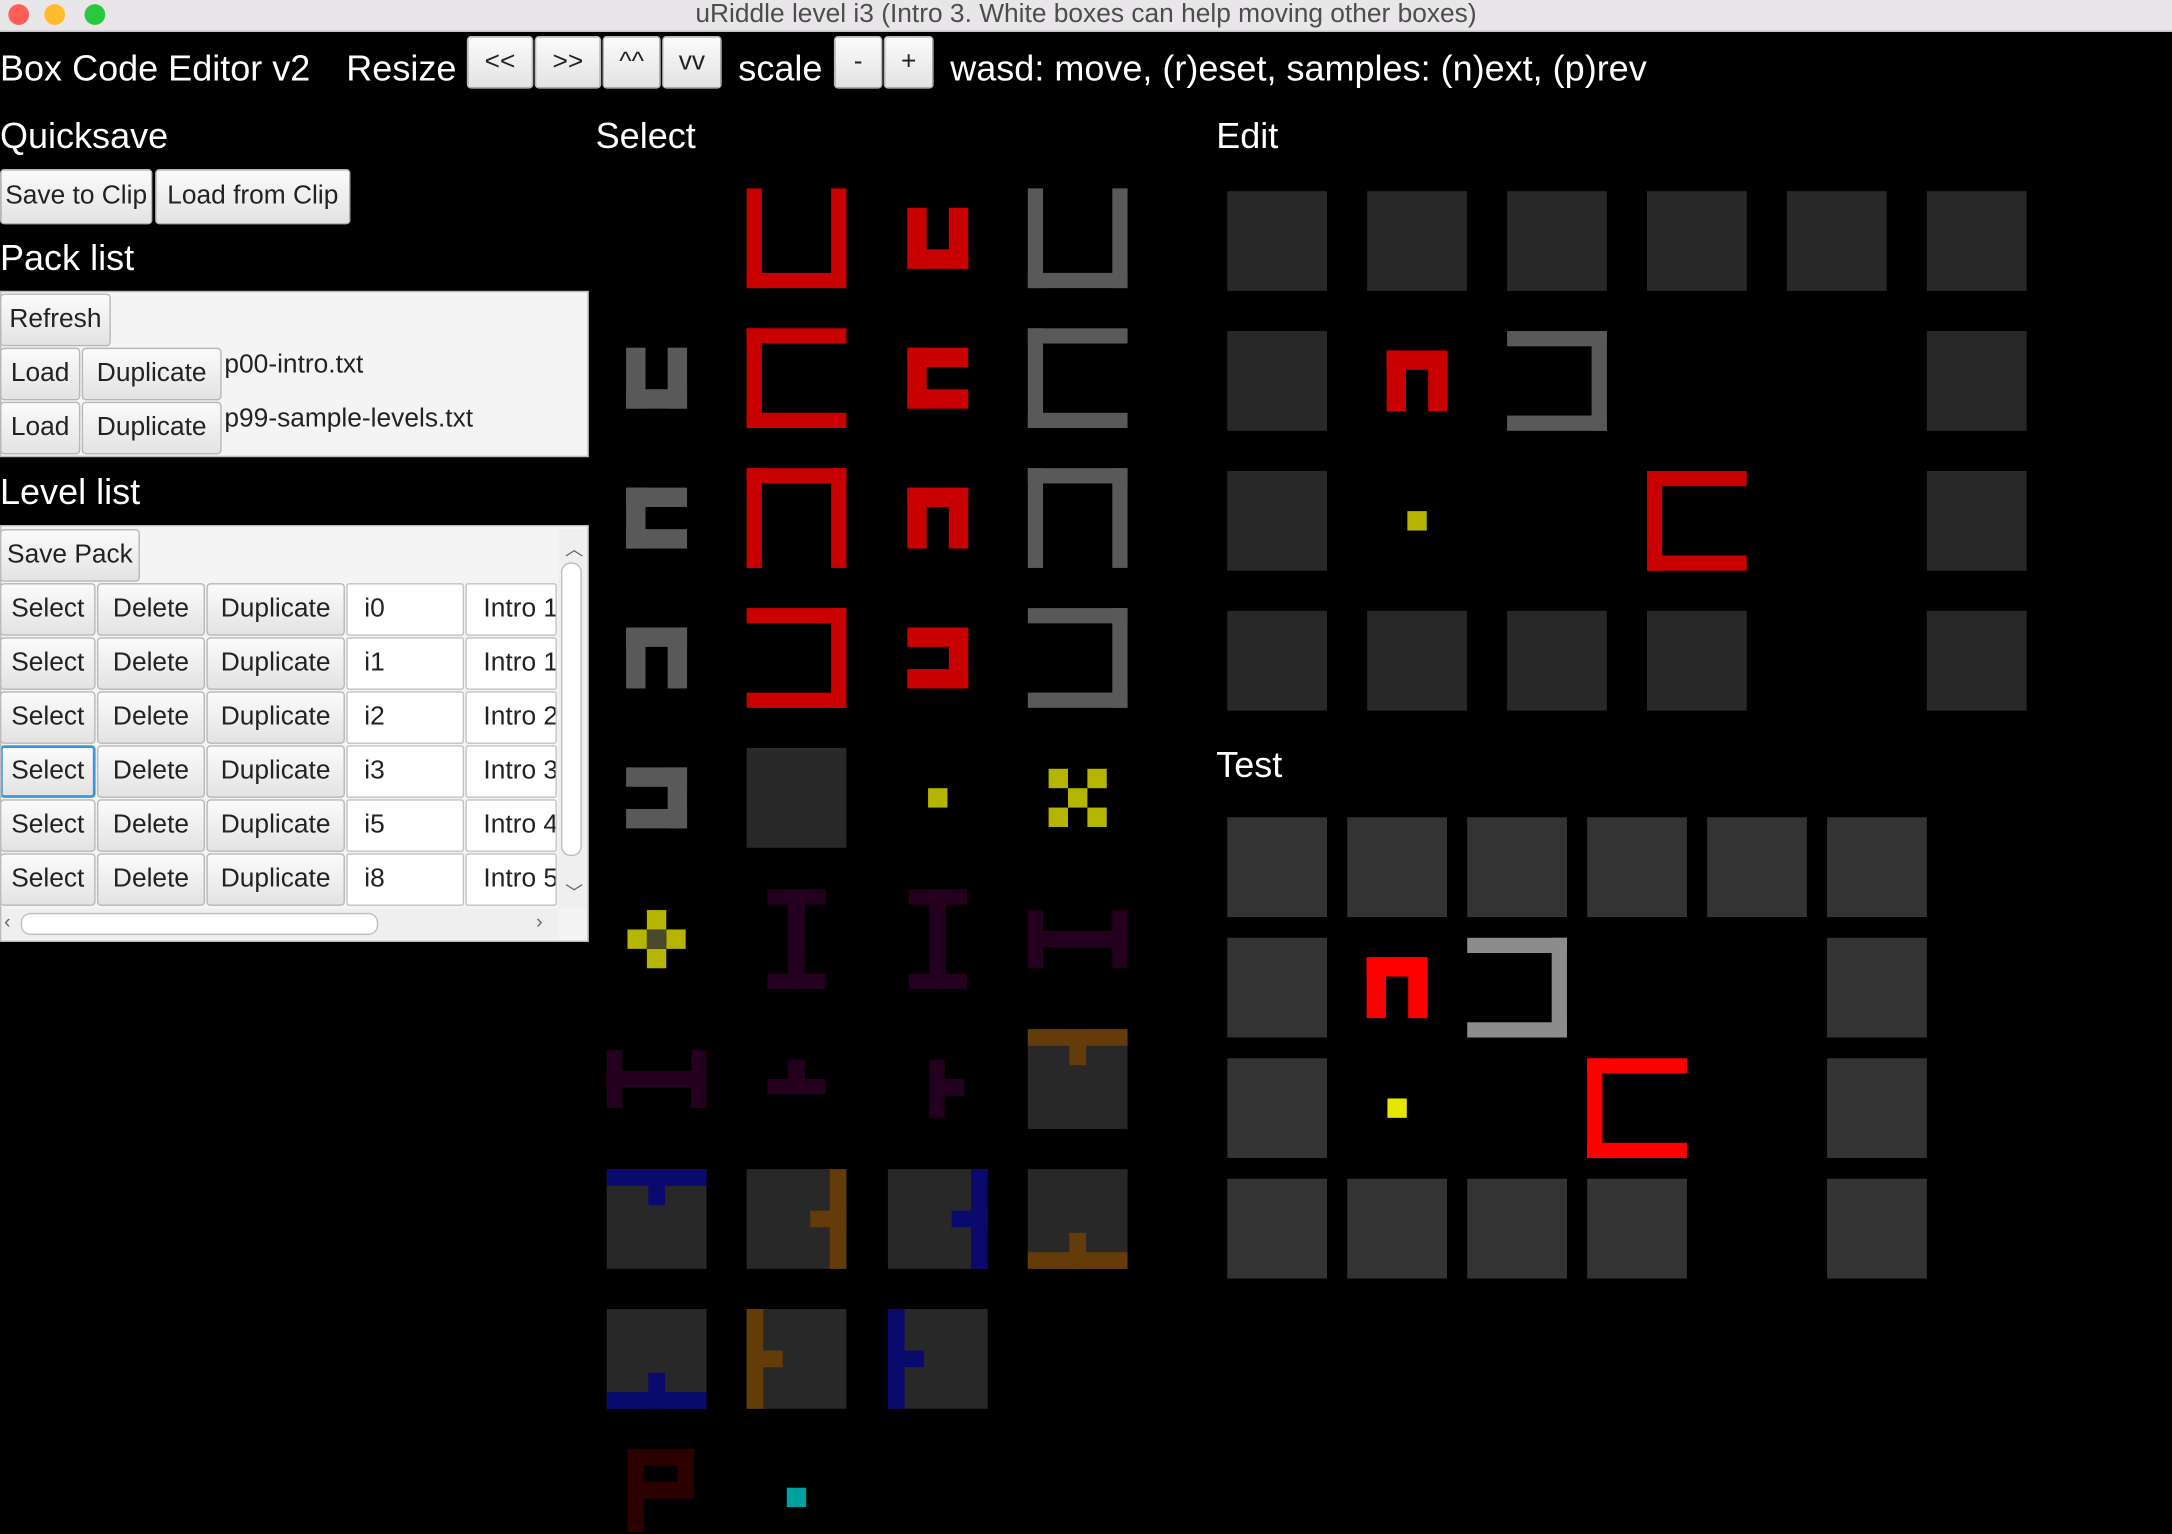 The width and height of the screenshot is (2172, 1534). What do you see at coordinates (253, 196) in the screenshot?
I see `load-from-clip-button: Load from Clip` at bounding box center [253, 196].